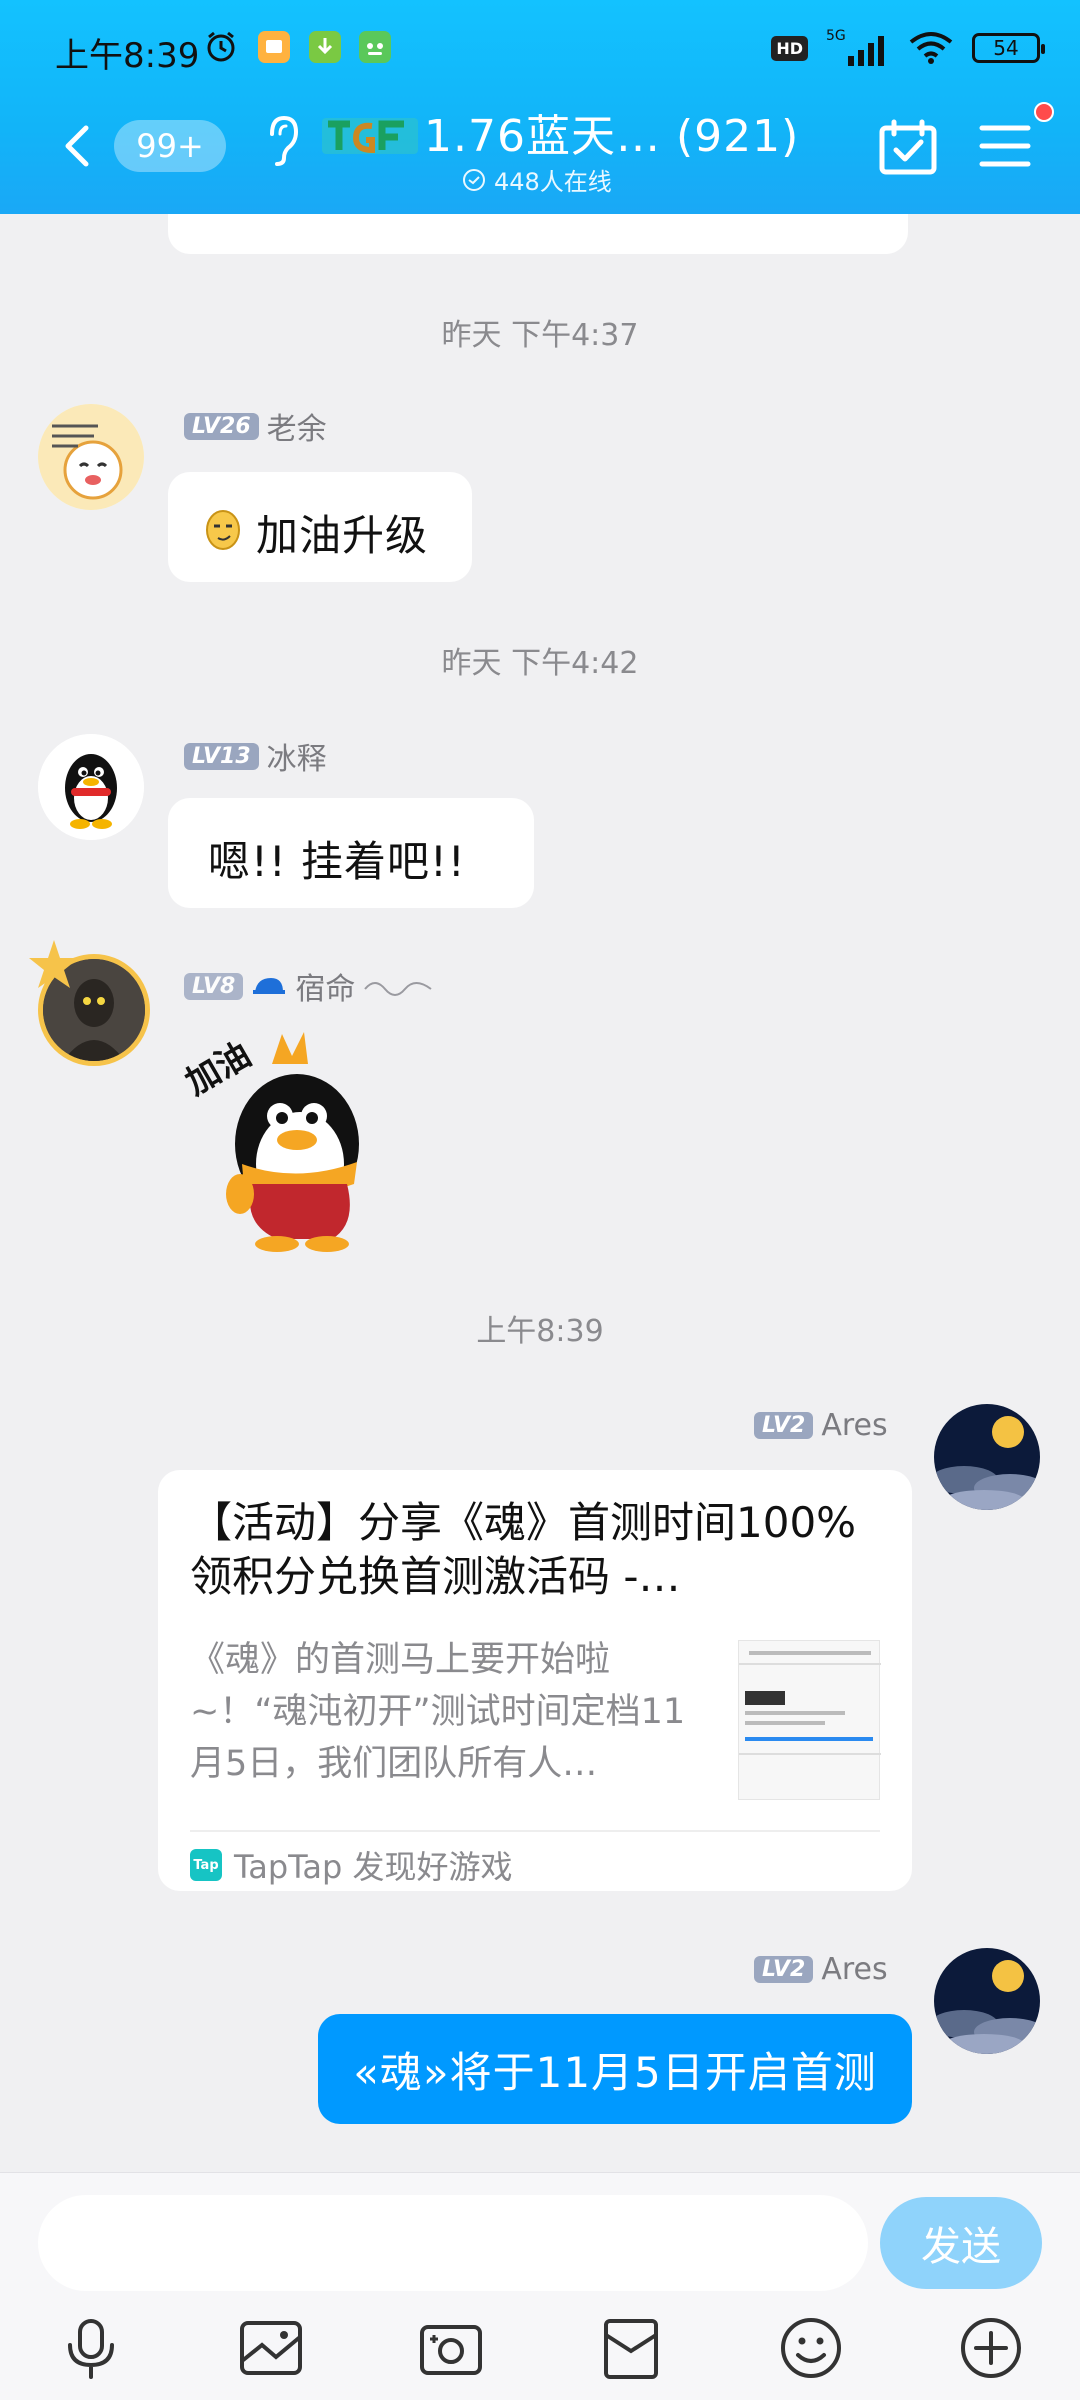  What do you see at coordinates (337, 861) in the screenshot?
I see `message-text: 嗯!! 挂着吧!!` at bounding box center [337, 861].